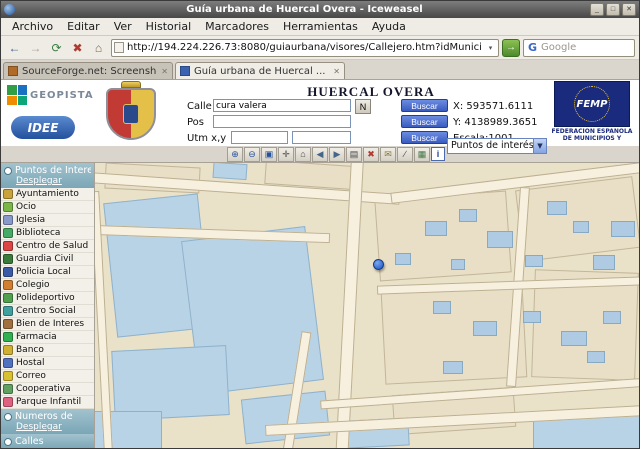  Describe the element at coordinates (438, 154) in the screenshot. I see `info-icon: i` at that location.